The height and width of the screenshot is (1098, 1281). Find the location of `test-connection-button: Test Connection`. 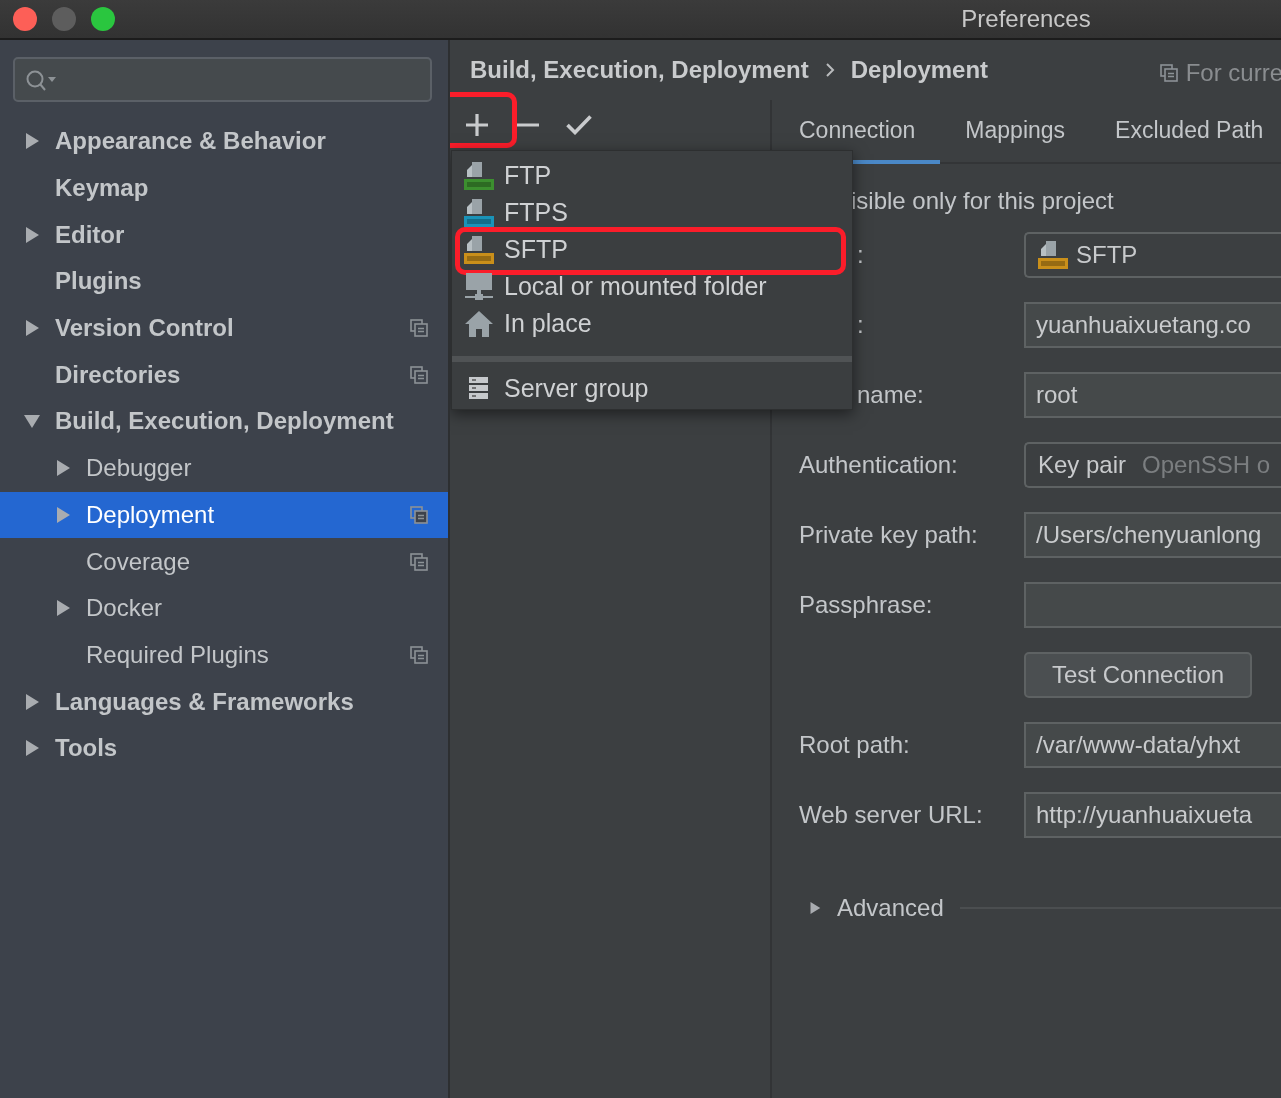

test-connection-button: Test Connection is located at coordinates (1138, 675).